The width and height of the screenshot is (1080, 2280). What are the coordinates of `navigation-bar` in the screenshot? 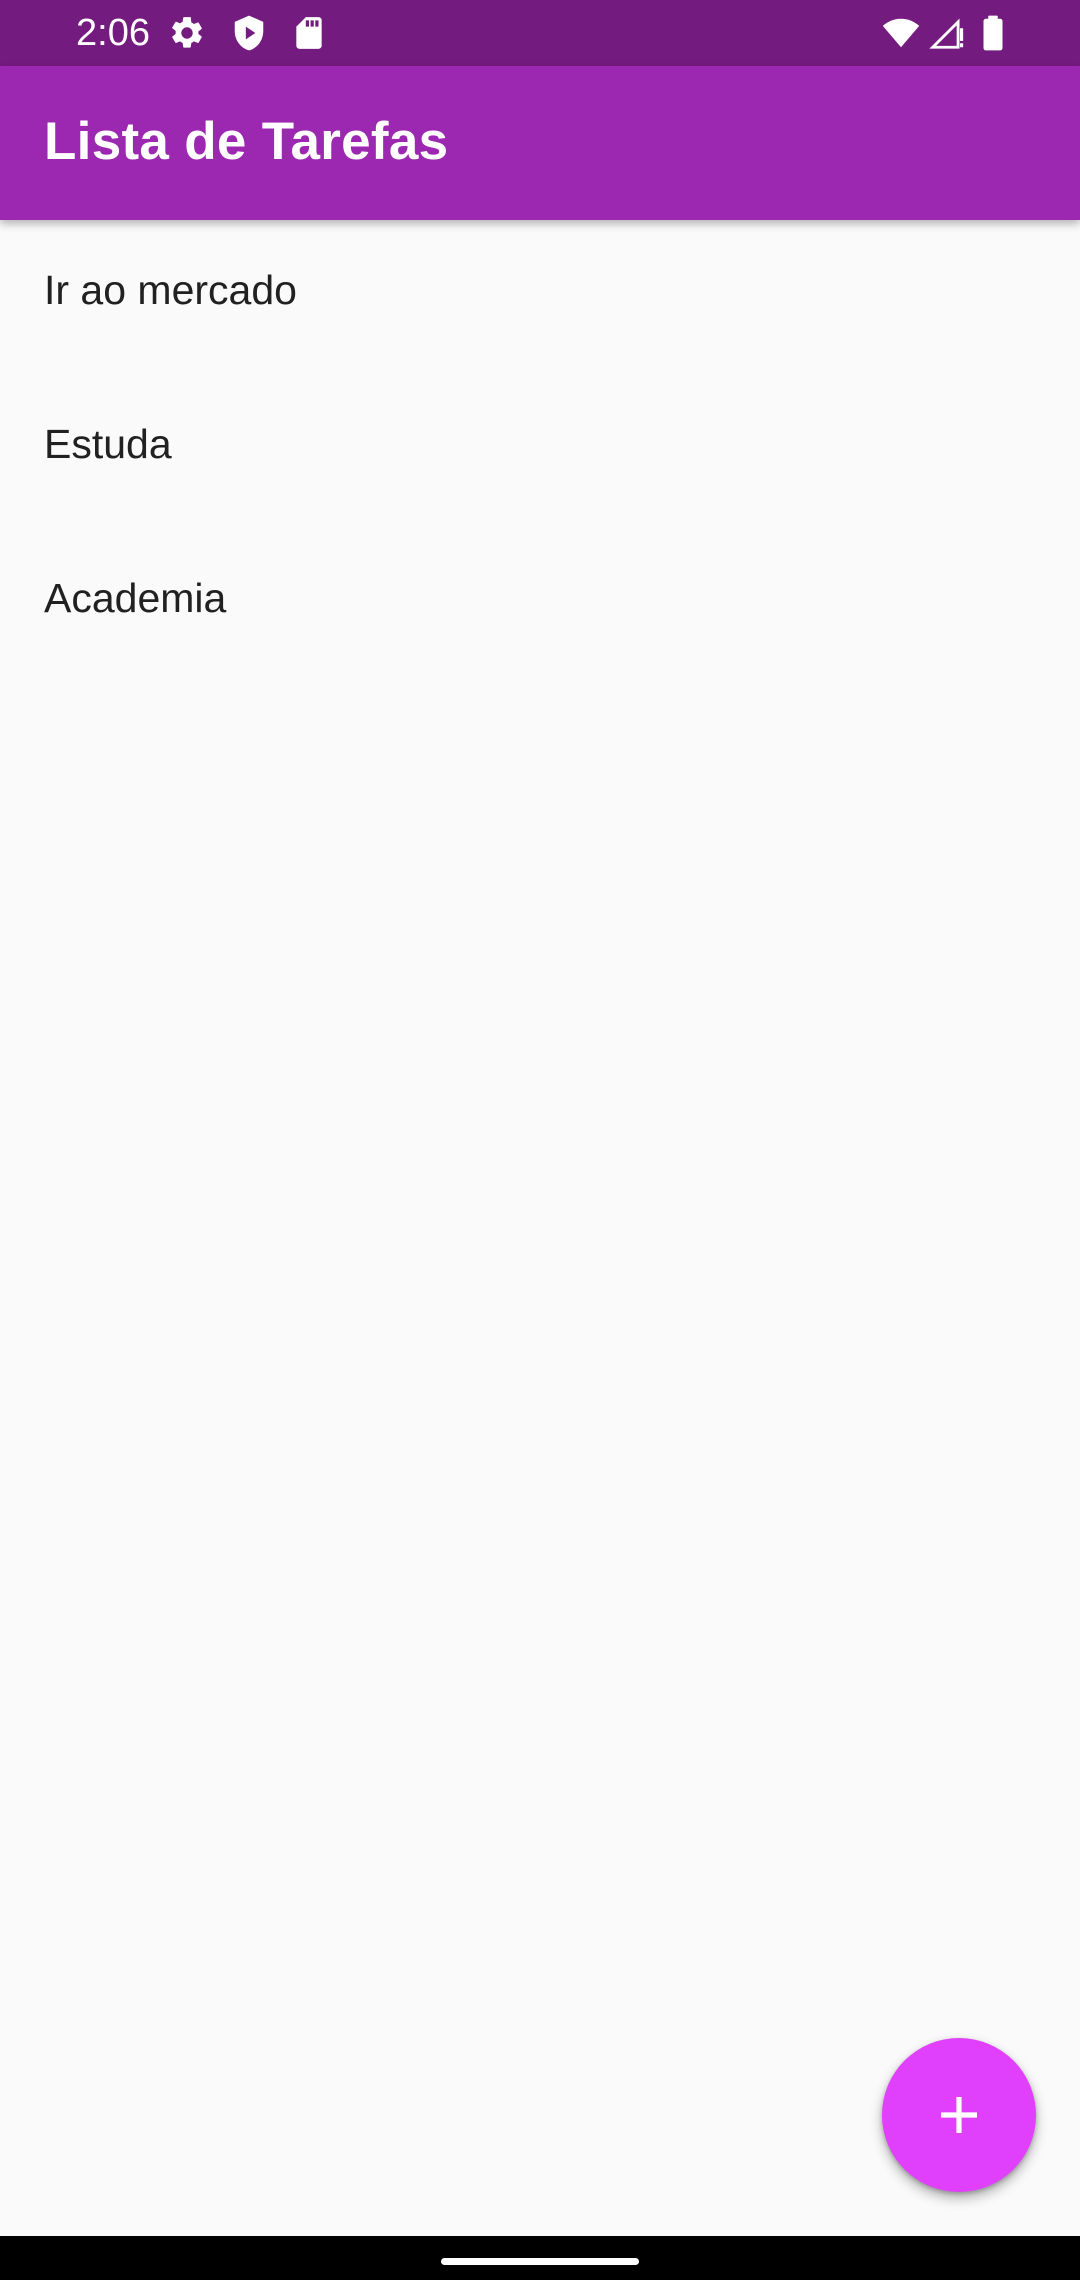 It's located at (540, 2258).